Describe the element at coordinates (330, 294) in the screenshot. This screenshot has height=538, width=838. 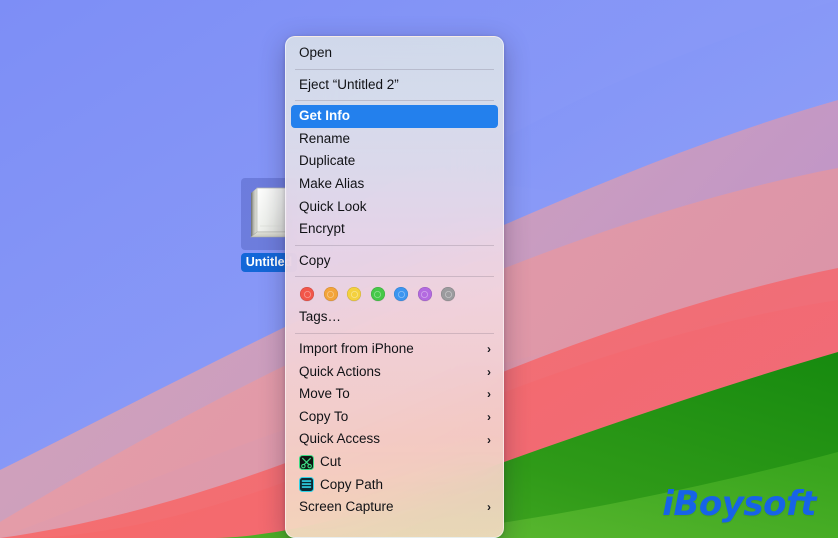
I see `tag-orange-icon` at that location.